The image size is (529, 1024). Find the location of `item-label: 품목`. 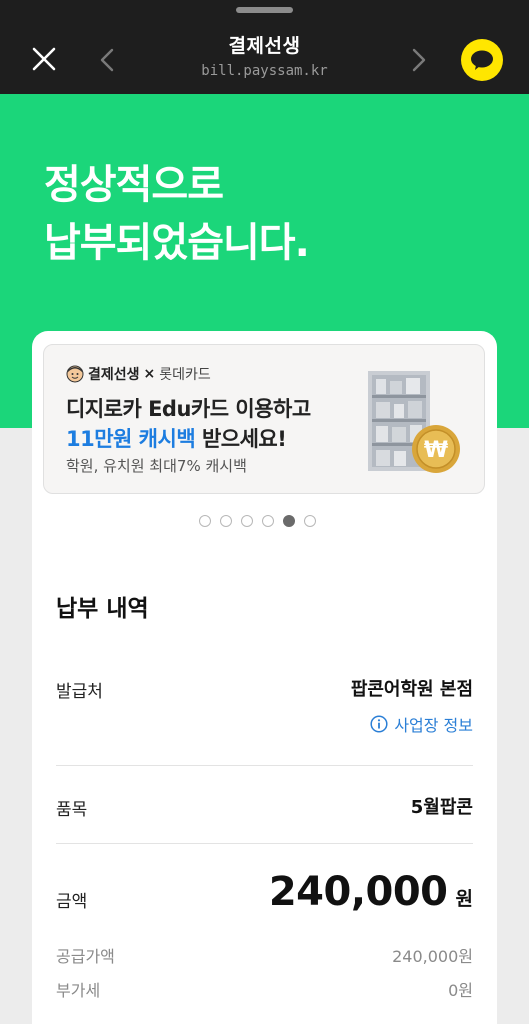

item-label: 품목 is located at coordinates (72, 810).